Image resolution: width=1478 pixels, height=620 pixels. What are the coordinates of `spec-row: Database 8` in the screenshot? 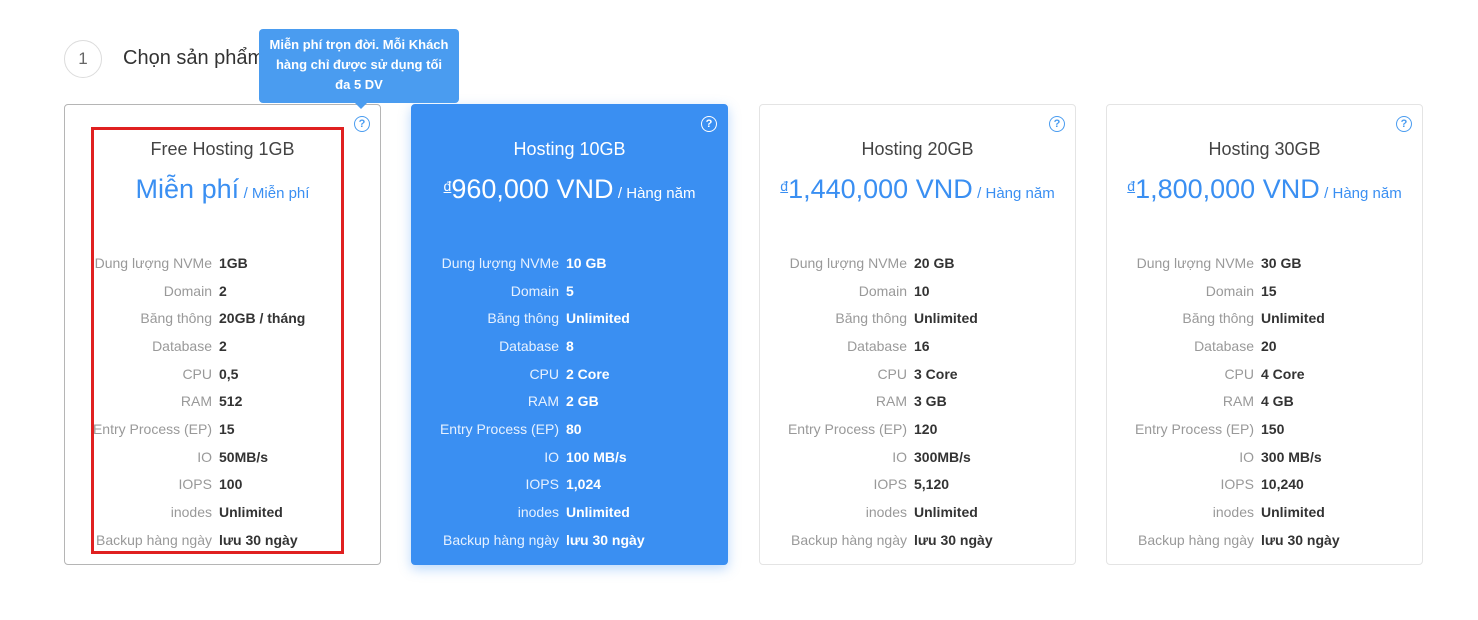 It's located at (569, 346).